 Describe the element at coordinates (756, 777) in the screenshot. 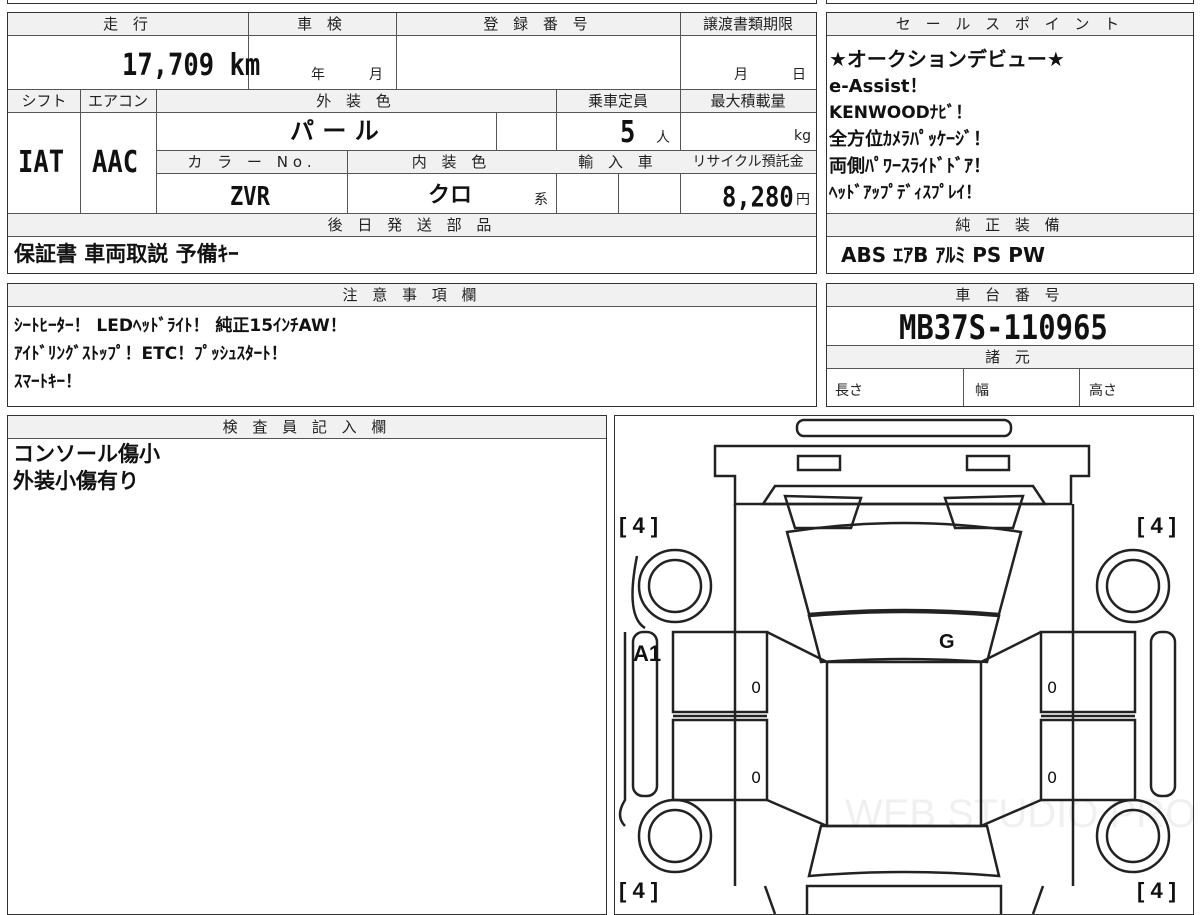

I see `door-mark-left-2: 0` at that location.